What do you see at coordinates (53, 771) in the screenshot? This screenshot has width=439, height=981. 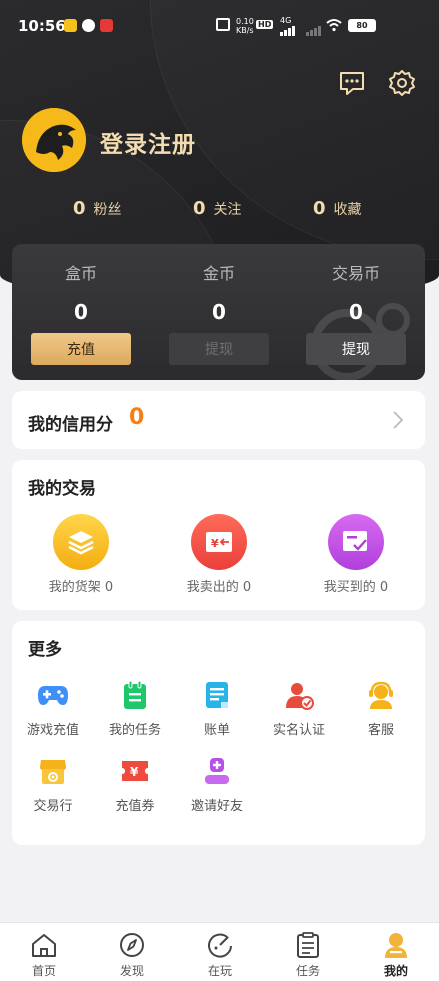 I see `shop-icon` at bounding box center [53, 771].